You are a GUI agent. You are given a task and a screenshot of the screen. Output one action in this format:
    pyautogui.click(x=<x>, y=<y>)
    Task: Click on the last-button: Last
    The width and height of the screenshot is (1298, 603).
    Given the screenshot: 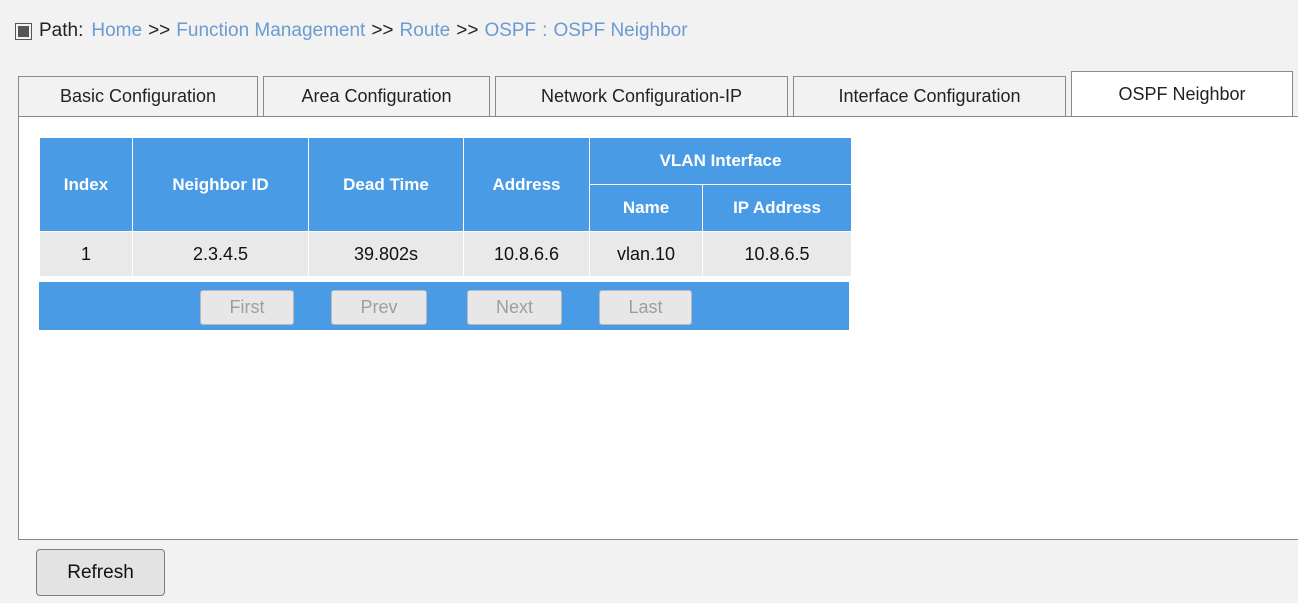 What is the action you would take?
    pyautogui.click(x=645, y=307)
    